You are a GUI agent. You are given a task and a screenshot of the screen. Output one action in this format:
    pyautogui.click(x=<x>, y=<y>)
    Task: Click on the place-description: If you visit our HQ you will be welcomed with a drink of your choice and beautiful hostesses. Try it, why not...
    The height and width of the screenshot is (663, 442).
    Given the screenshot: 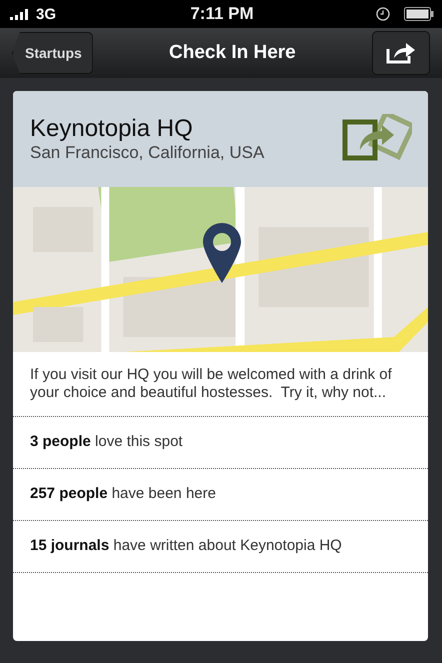 What is the action you would take?
    pyautogui.click(x=220, y=384)
    